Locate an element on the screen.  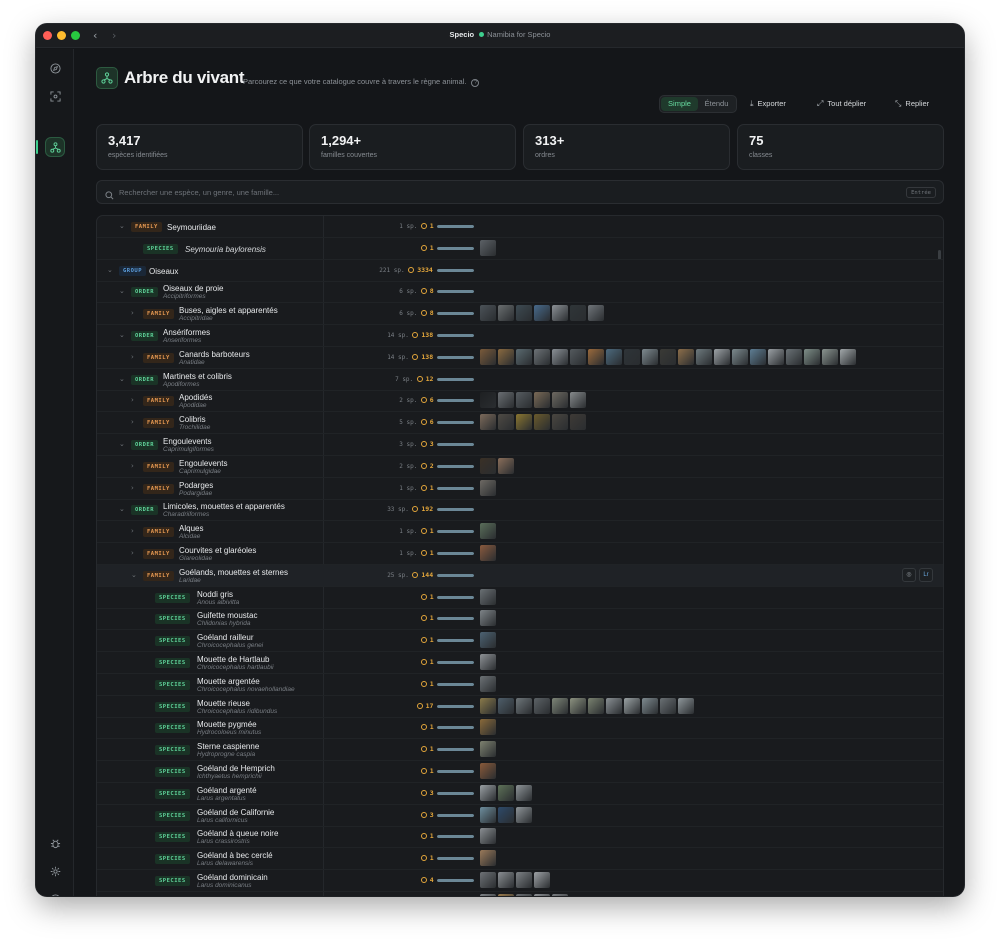
target-icon: ◎ is located at coordinates (909, 574).